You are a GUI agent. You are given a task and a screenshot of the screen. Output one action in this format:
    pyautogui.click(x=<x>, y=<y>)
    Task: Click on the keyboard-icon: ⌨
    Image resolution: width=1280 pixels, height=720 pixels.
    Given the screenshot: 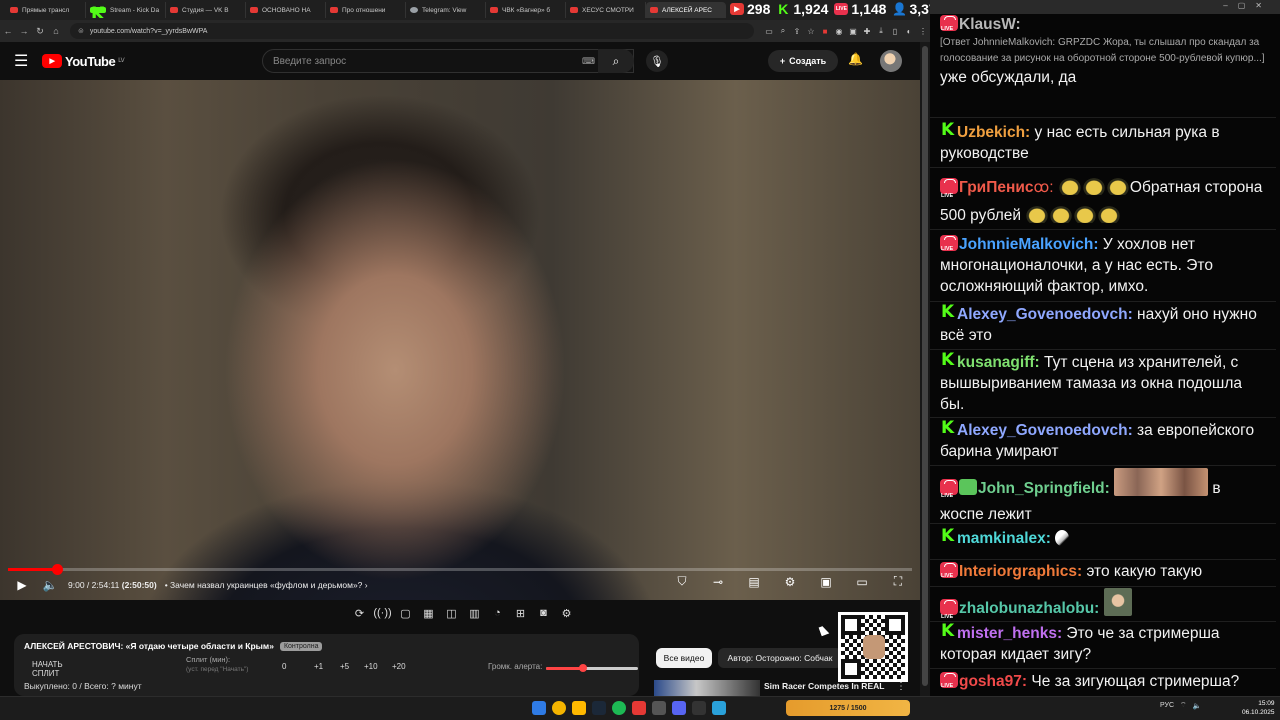 What is the action you would take?
    pyautogui.click(x=588, y=61)
    